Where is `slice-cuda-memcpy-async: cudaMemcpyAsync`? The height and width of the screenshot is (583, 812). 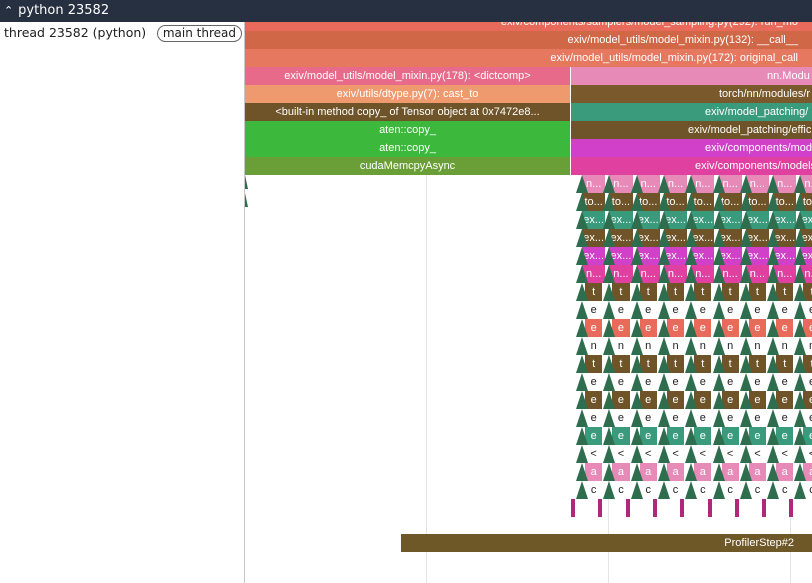
slice-cuda-memcpy-async: cudaMemcpyAsync is located at coordinates (407, 166).